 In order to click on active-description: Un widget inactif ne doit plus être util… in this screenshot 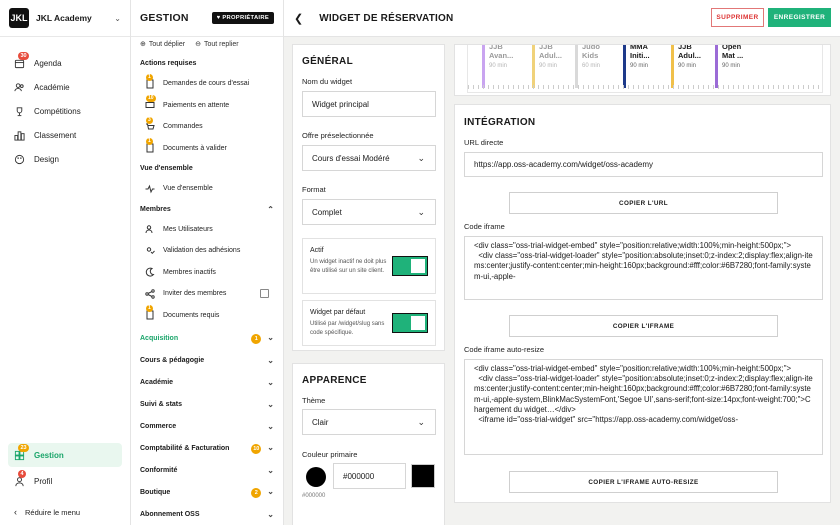, I will do `click(348, 266)`.